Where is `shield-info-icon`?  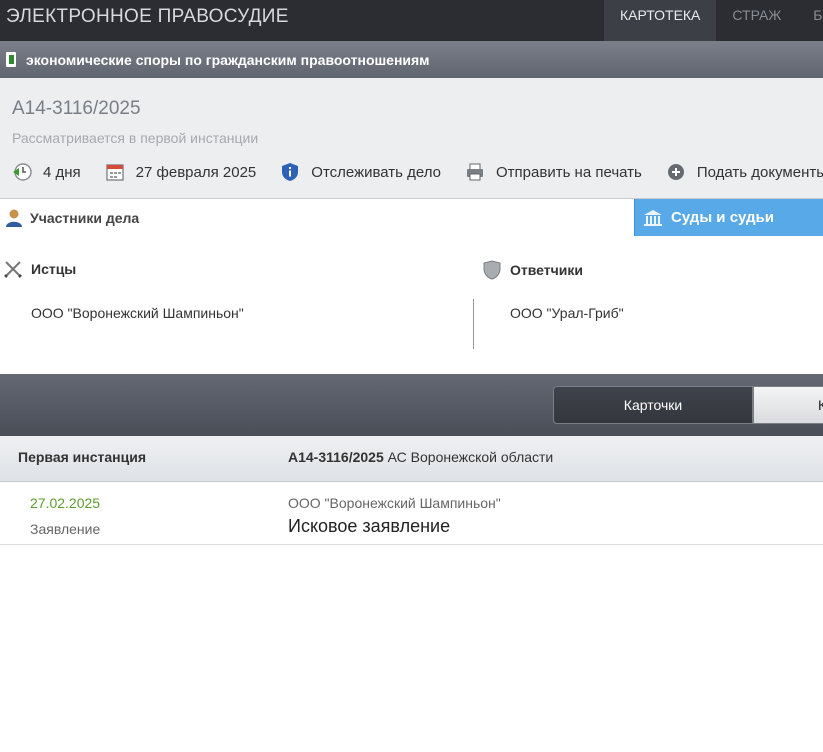
shield-info-icon is located at coordinates (290, 172).